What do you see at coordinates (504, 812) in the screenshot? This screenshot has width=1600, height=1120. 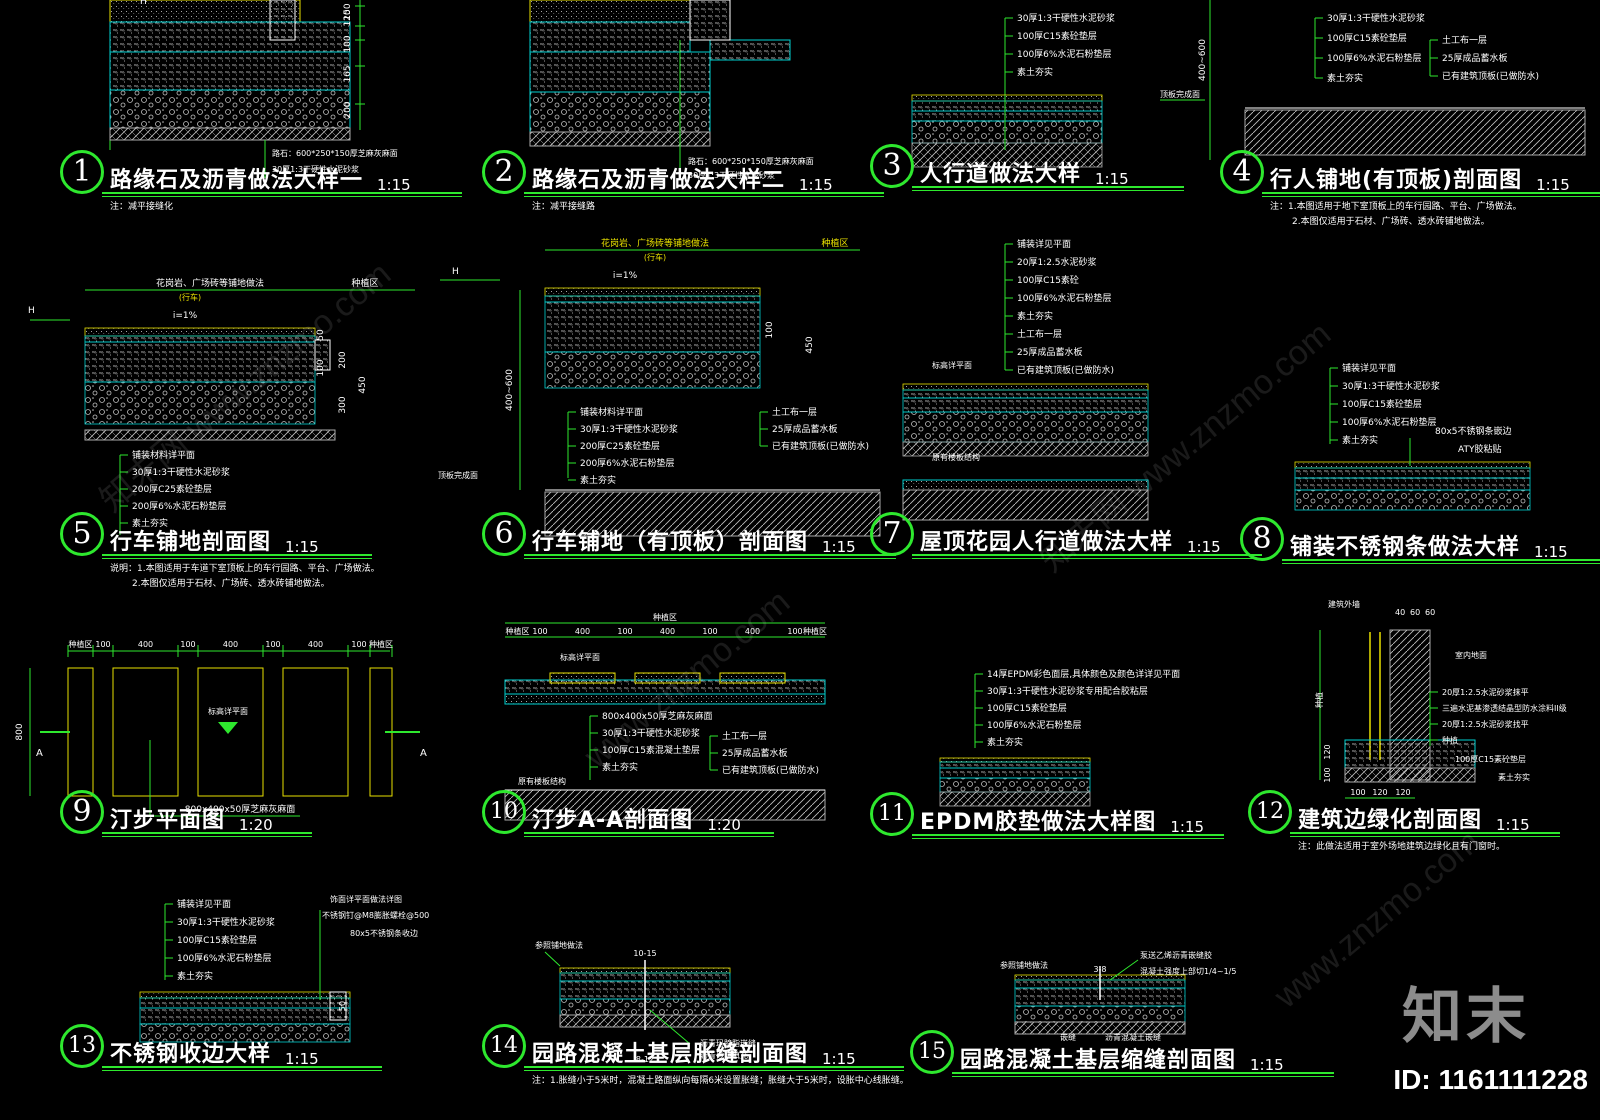 I see `drawing-number-badge: 10` at bounding box center [504, 812].